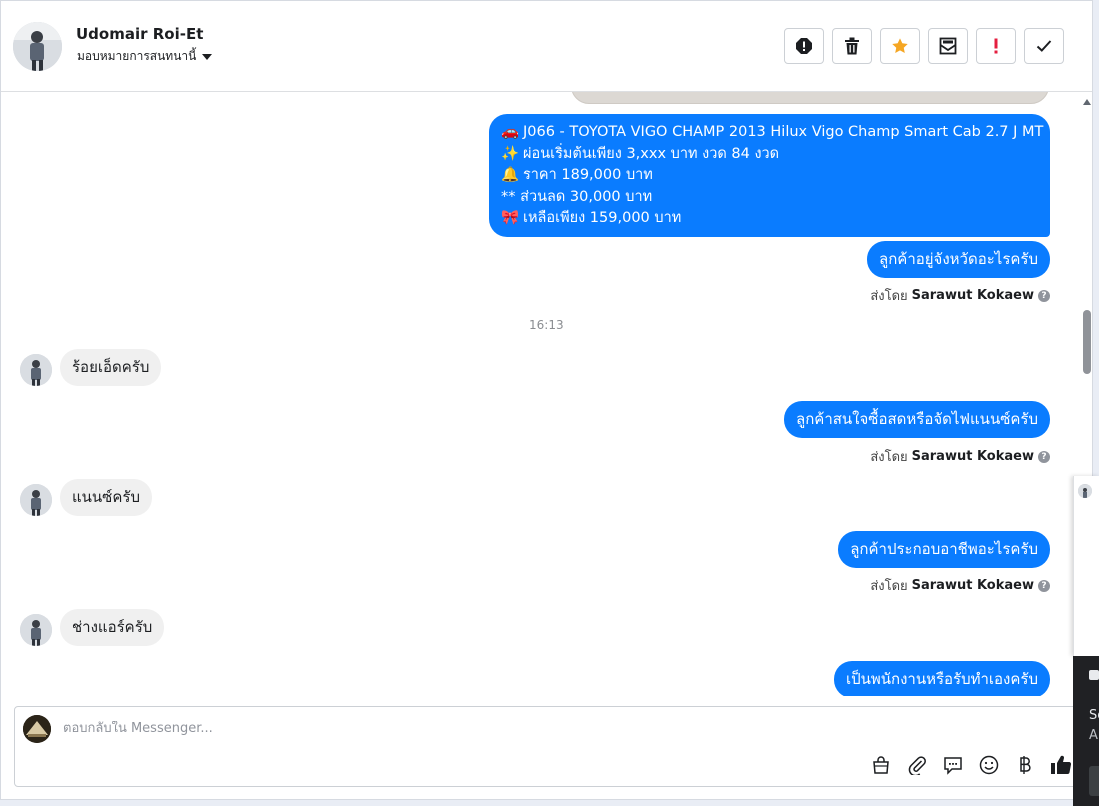 This screenshot has height=806, width=1099. I want to click on listing-line: ✨ ผ่อนเริ่มต้นเพียง 3,xxx บาท งวด 84 งวด, so click(769, 155).